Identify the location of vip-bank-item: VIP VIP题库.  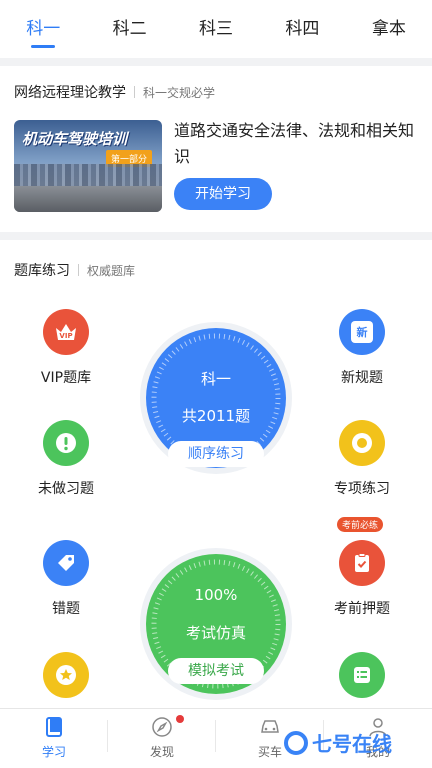
(66, 348).